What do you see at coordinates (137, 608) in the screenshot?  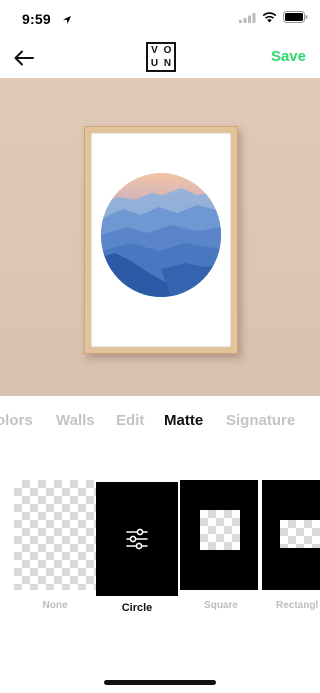 I see `matte-option-label: Circle` at bounding box center [137, 608].